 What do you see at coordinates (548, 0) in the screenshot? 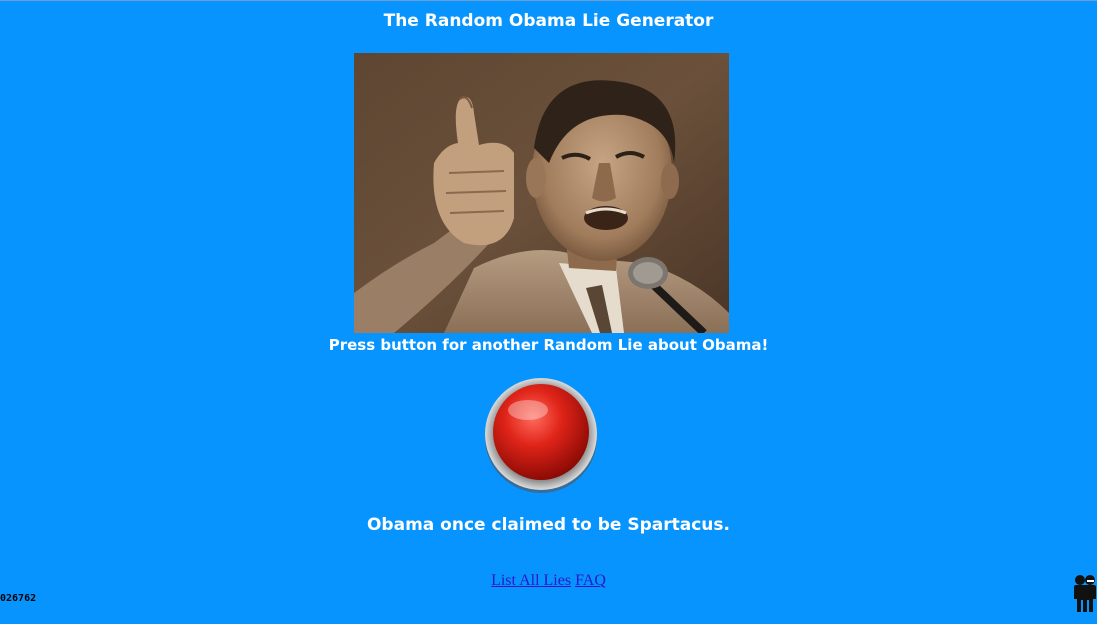
I see `top-border` at bounding box center [548, 0].